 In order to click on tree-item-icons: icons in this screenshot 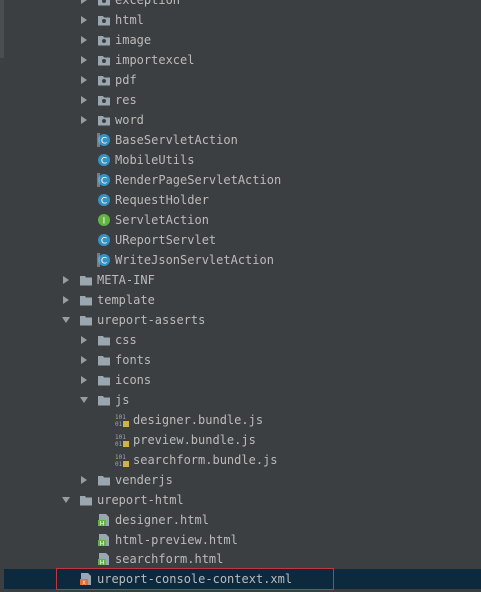, I will do `click(240, 380)`.